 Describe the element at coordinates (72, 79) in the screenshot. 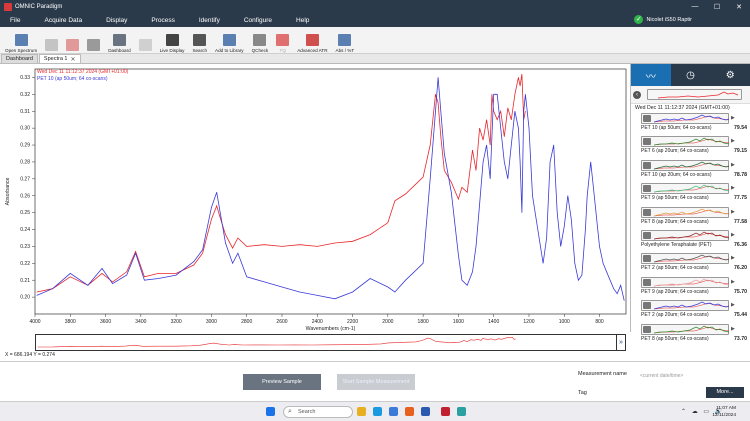

I see `legend-entry: PET 10 (ap 50um; 64 co-scans)` at that location.